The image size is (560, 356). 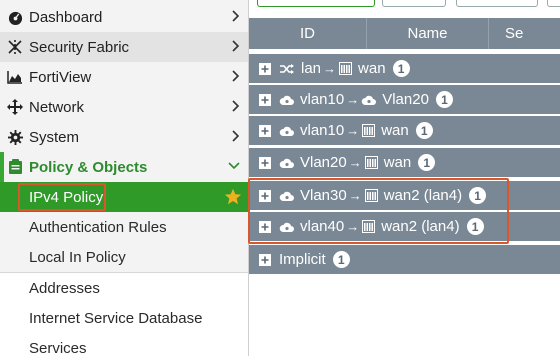 I want to click on shuffle-icon, so click(x=287, y=68).